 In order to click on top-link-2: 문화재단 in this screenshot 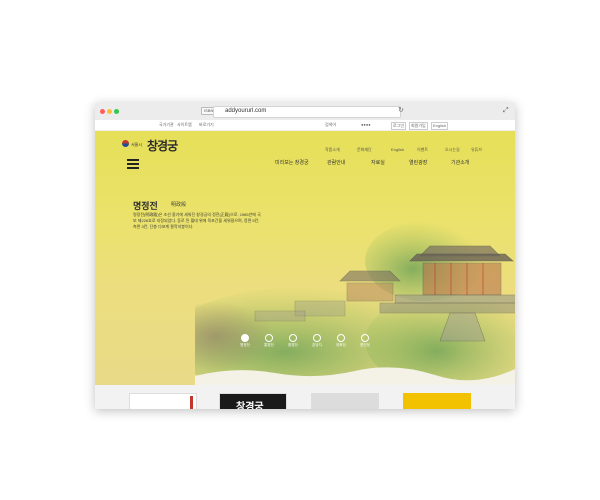, I will do `click(364, 150)`.